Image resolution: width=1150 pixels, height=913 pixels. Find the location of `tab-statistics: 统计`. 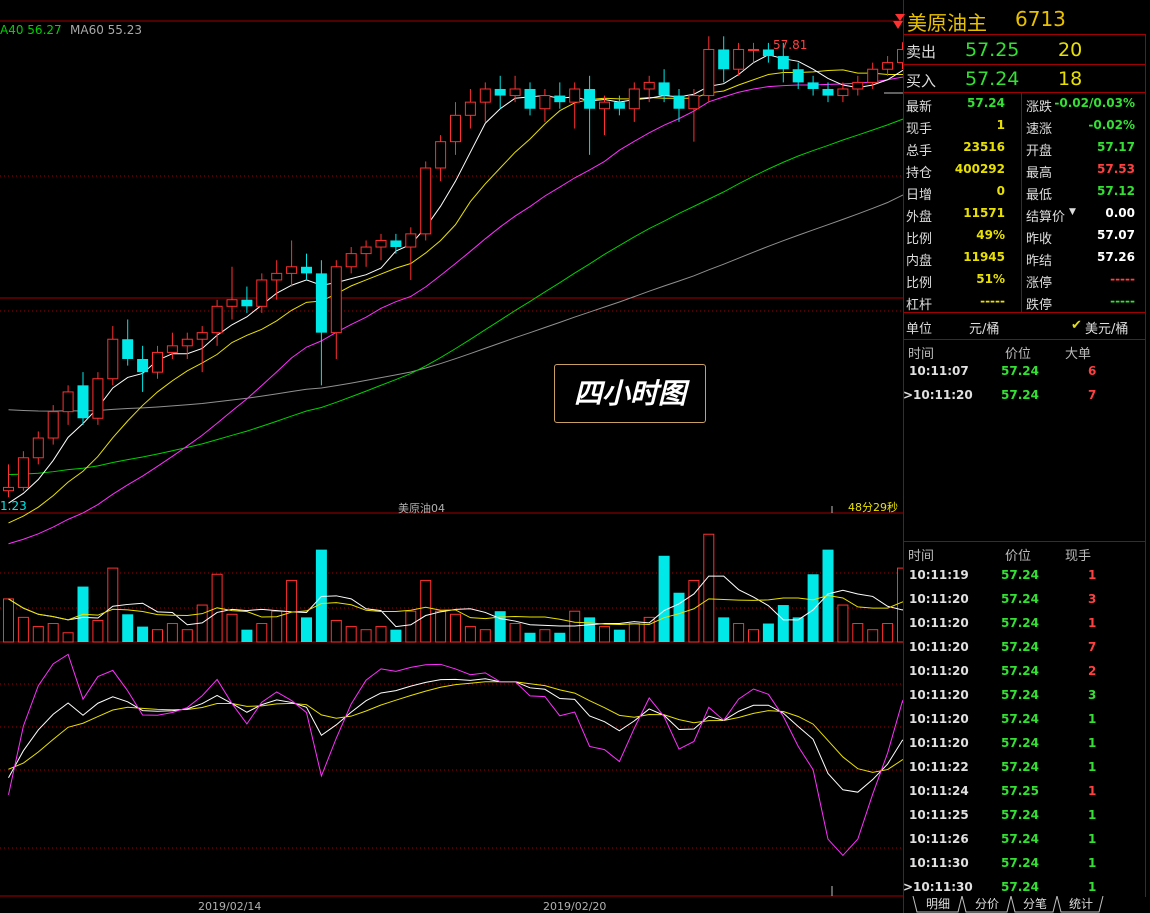

tab-statistics: 统计 is located at coordinates (1081, 904).